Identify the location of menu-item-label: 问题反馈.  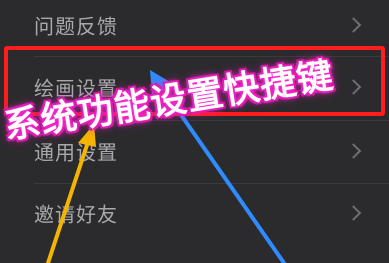
(76, 26).